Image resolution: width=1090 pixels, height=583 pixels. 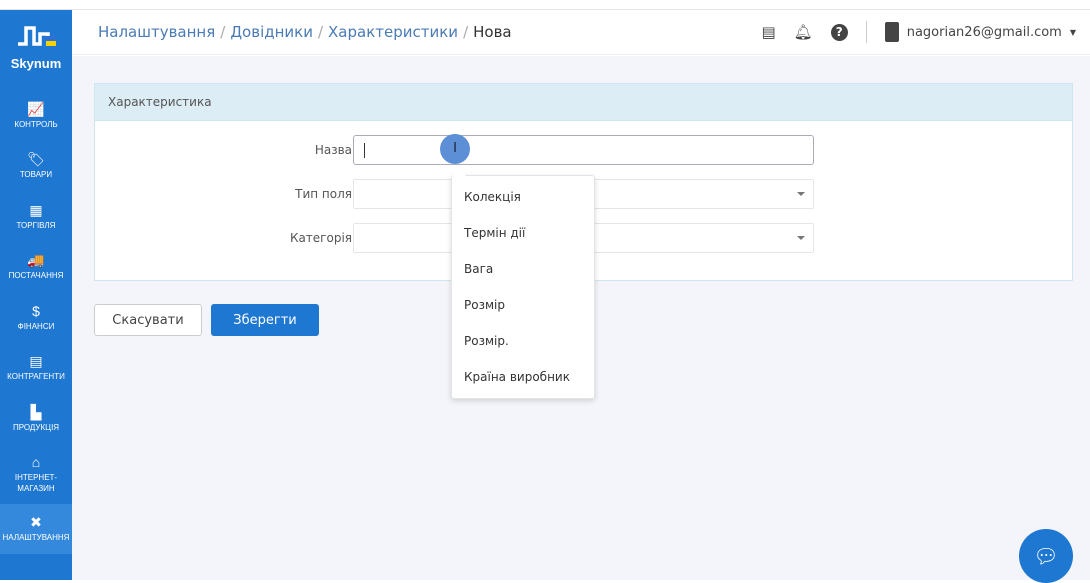 I want to click on user-badge-icon, so click(x=891, y=32).